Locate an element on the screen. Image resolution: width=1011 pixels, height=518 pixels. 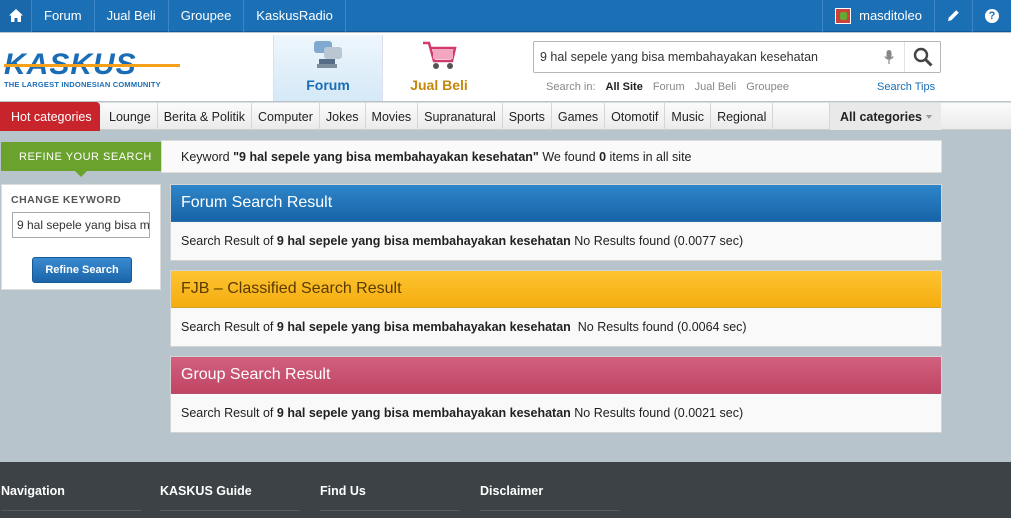
fjb-result-title: FJB – Classified Search Result is located at coordinates (556, 289).